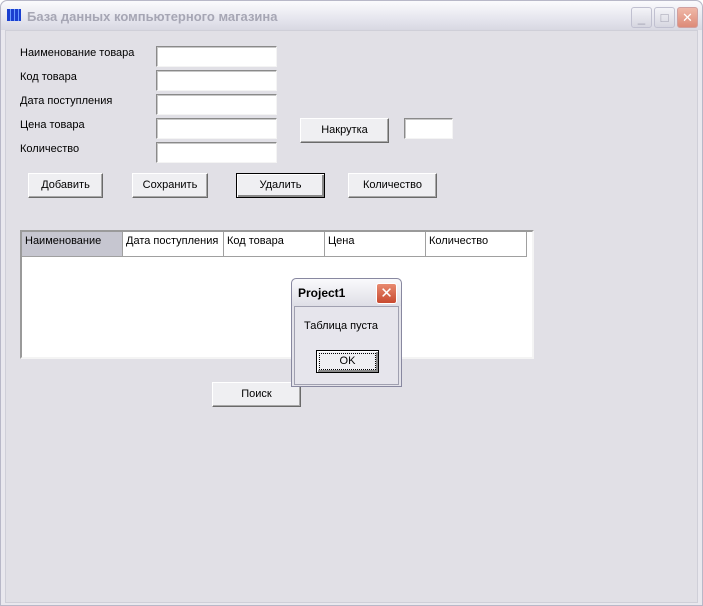  What do you see at coordinates (216, 56) in the screenshot?
I see `product-name-input` at bounding box center [216, 56].